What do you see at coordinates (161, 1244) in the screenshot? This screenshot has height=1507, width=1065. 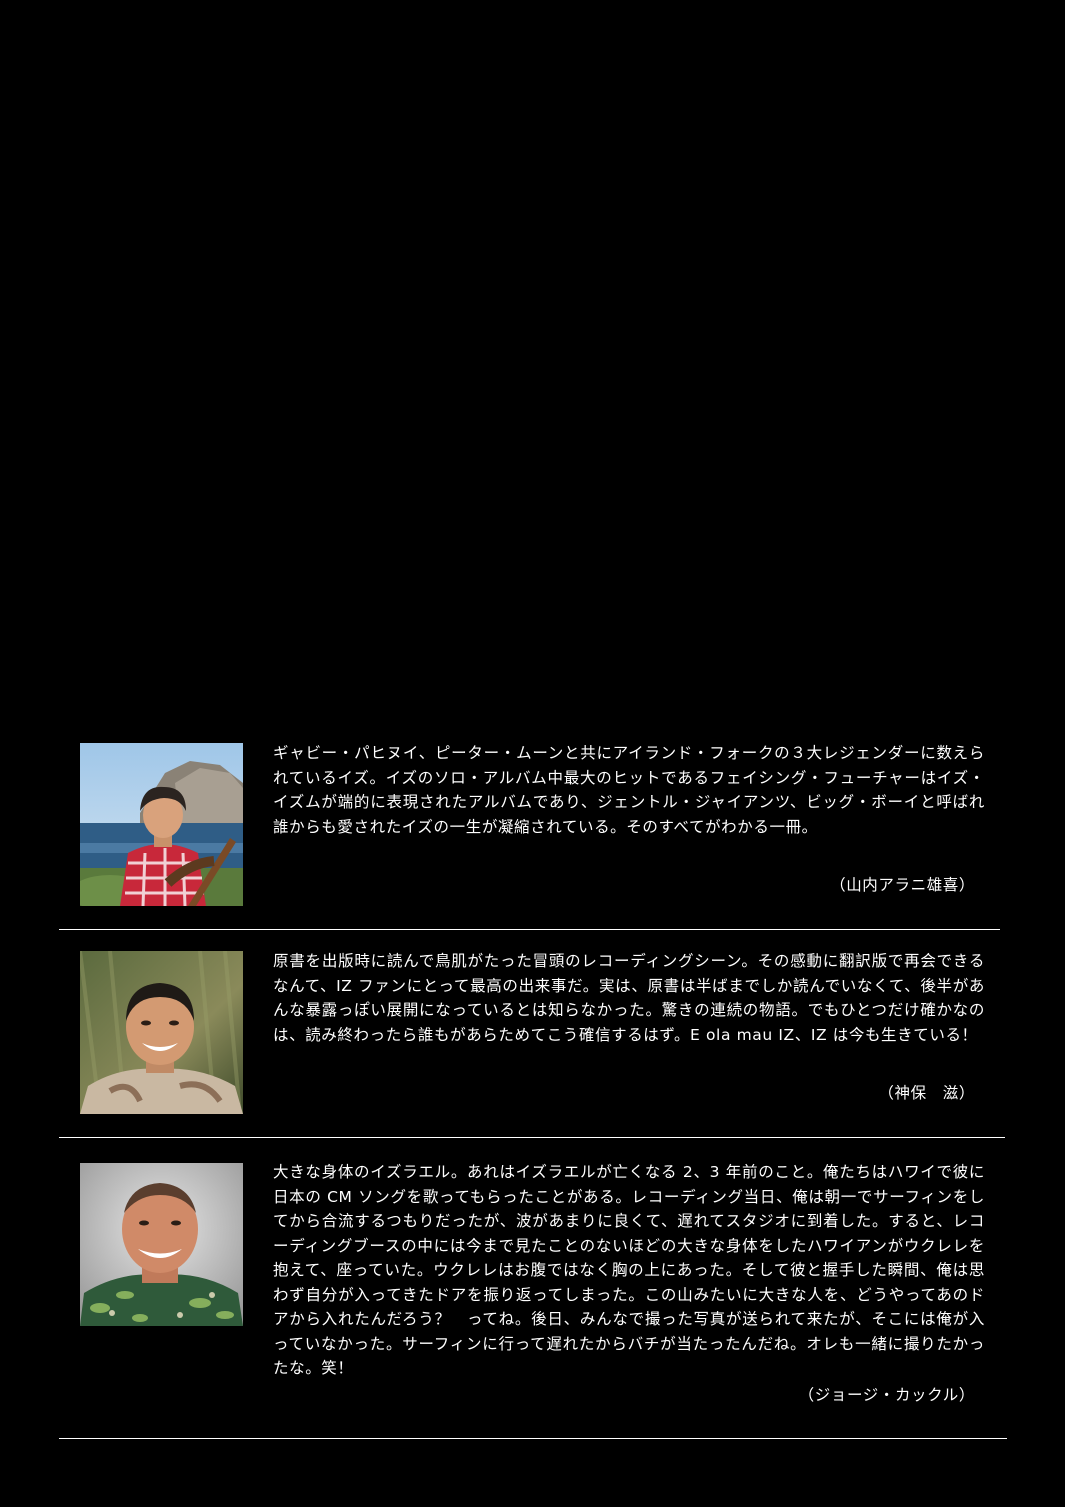 I see `portrait-photo-hawaiian-shirt` at bounding box center [161, 1244].